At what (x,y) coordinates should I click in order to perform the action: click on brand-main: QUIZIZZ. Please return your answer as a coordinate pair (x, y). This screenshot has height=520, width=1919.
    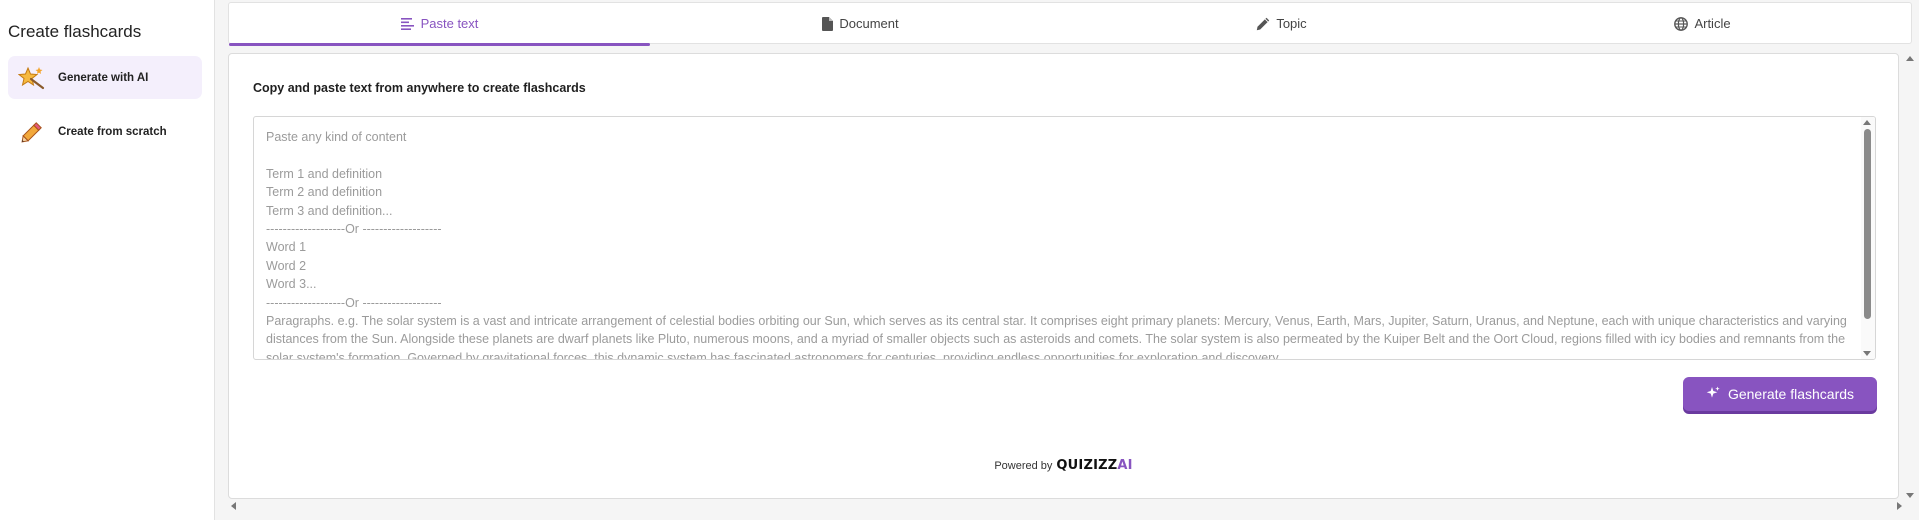
    Looking at the image, I should click on (1087, 465).